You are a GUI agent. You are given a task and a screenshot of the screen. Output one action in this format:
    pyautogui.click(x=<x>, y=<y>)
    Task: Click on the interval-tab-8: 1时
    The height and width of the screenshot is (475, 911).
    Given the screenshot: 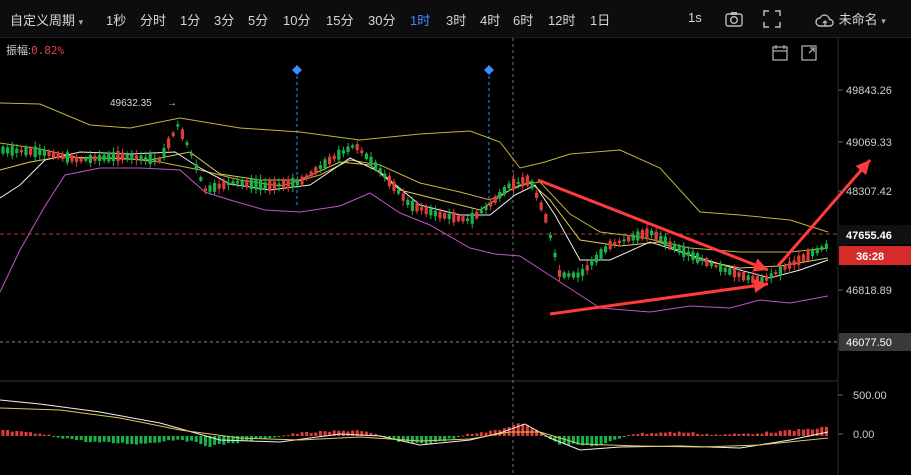 What is the action you would take?
    pyautogui.click(x=420, y=19)
    